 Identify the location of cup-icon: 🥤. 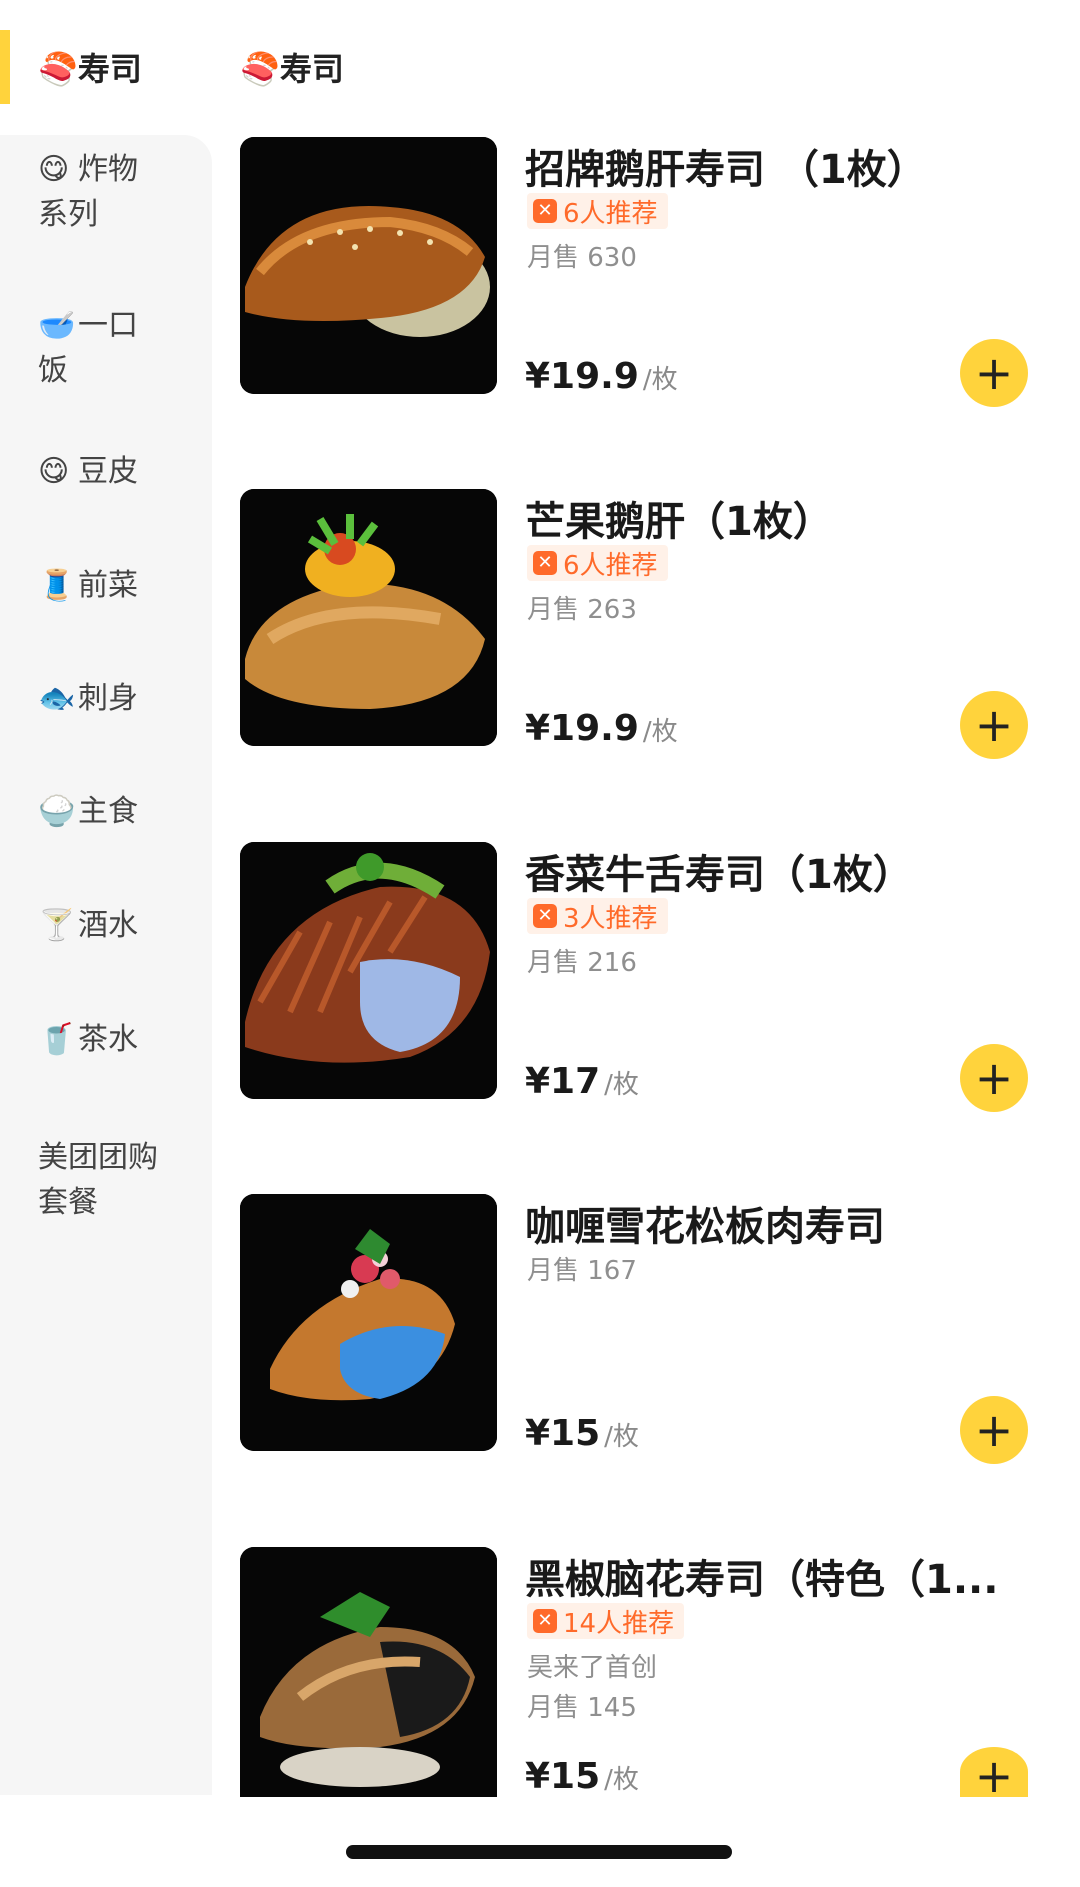
(57, 1039).